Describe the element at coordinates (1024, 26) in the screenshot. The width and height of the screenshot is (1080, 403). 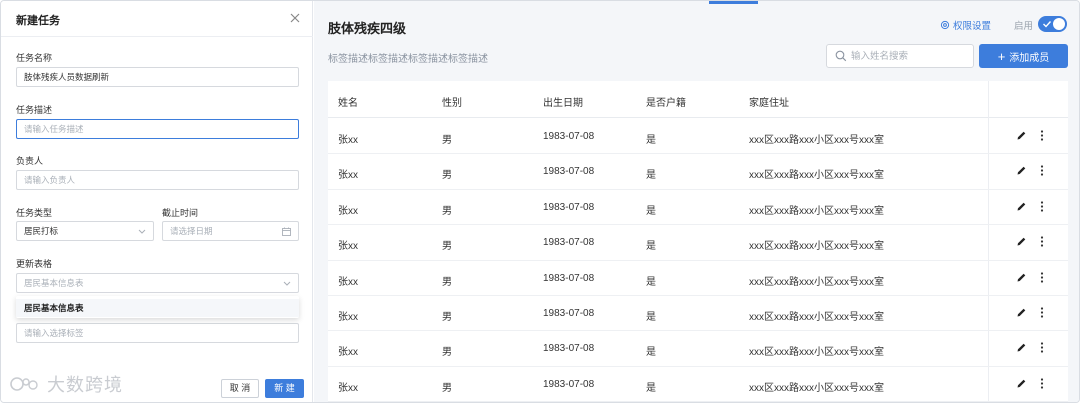
I see `enable-label: 启用` at that location.